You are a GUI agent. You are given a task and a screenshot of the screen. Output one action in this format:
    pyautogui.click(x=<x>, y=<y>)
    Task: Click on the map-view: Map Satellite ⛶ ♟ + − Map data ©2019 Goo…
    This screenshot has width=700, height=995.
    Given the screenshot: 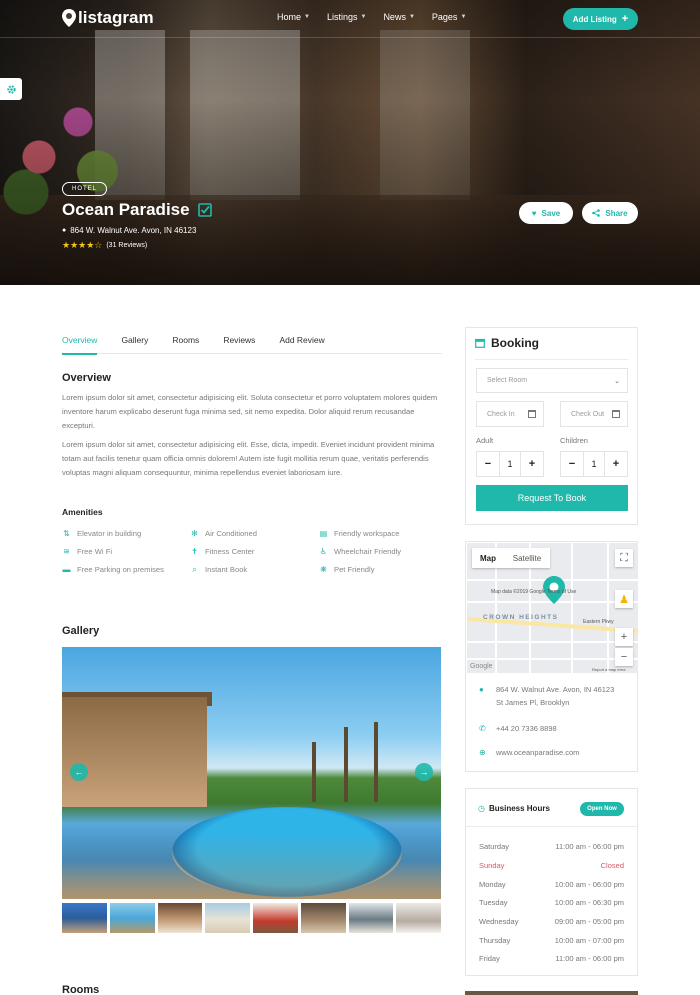 What is the action you would take?
    pyautogui.click(x=552, y=608)
    